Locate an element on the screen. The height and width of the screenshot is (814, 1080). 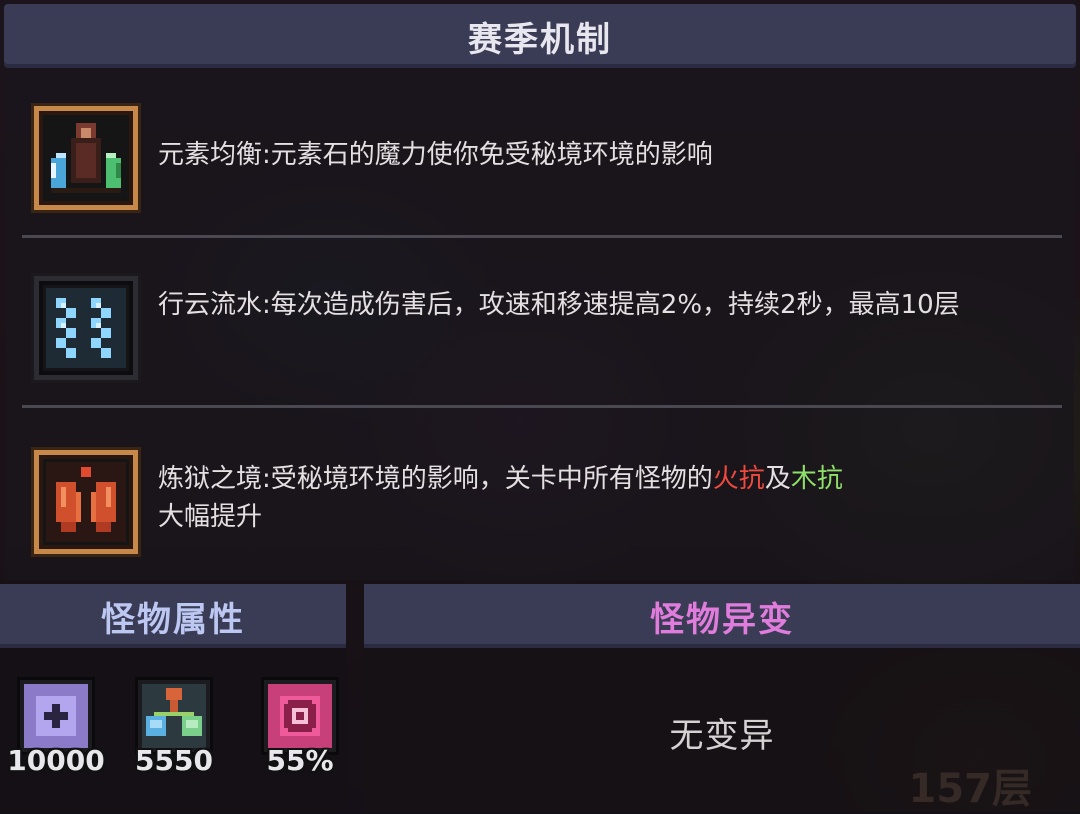
monster-attributes-panel: 10000 5550 55% is located at coordinates (173, 730).